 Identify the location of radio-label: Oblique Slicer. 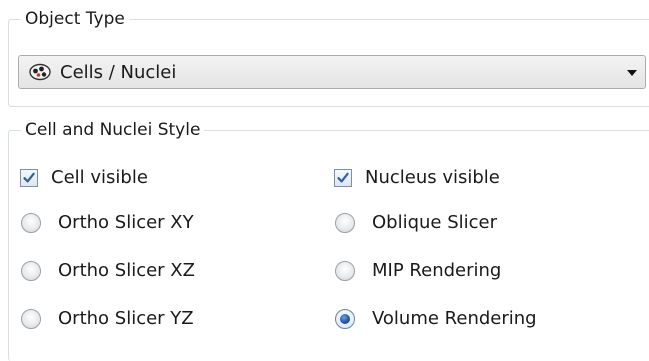
(435, 222).